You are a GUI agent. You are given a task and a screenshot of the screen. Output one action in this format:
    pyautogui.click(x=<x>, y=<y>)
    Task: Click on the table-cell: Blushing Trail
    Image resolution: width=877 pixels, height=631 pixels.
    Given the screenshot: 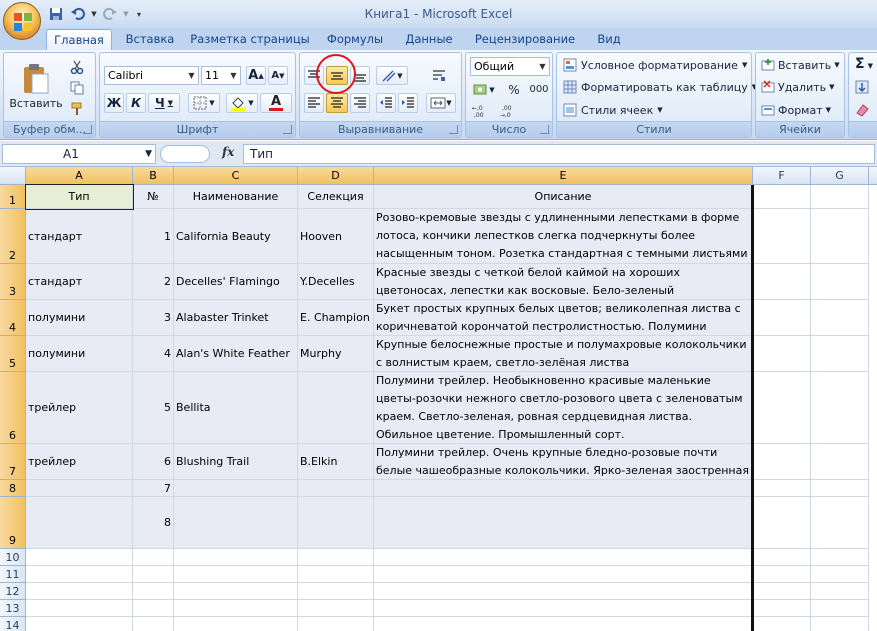 What is the action you would take?
    pyautogui.click(x=236, y=462)
    